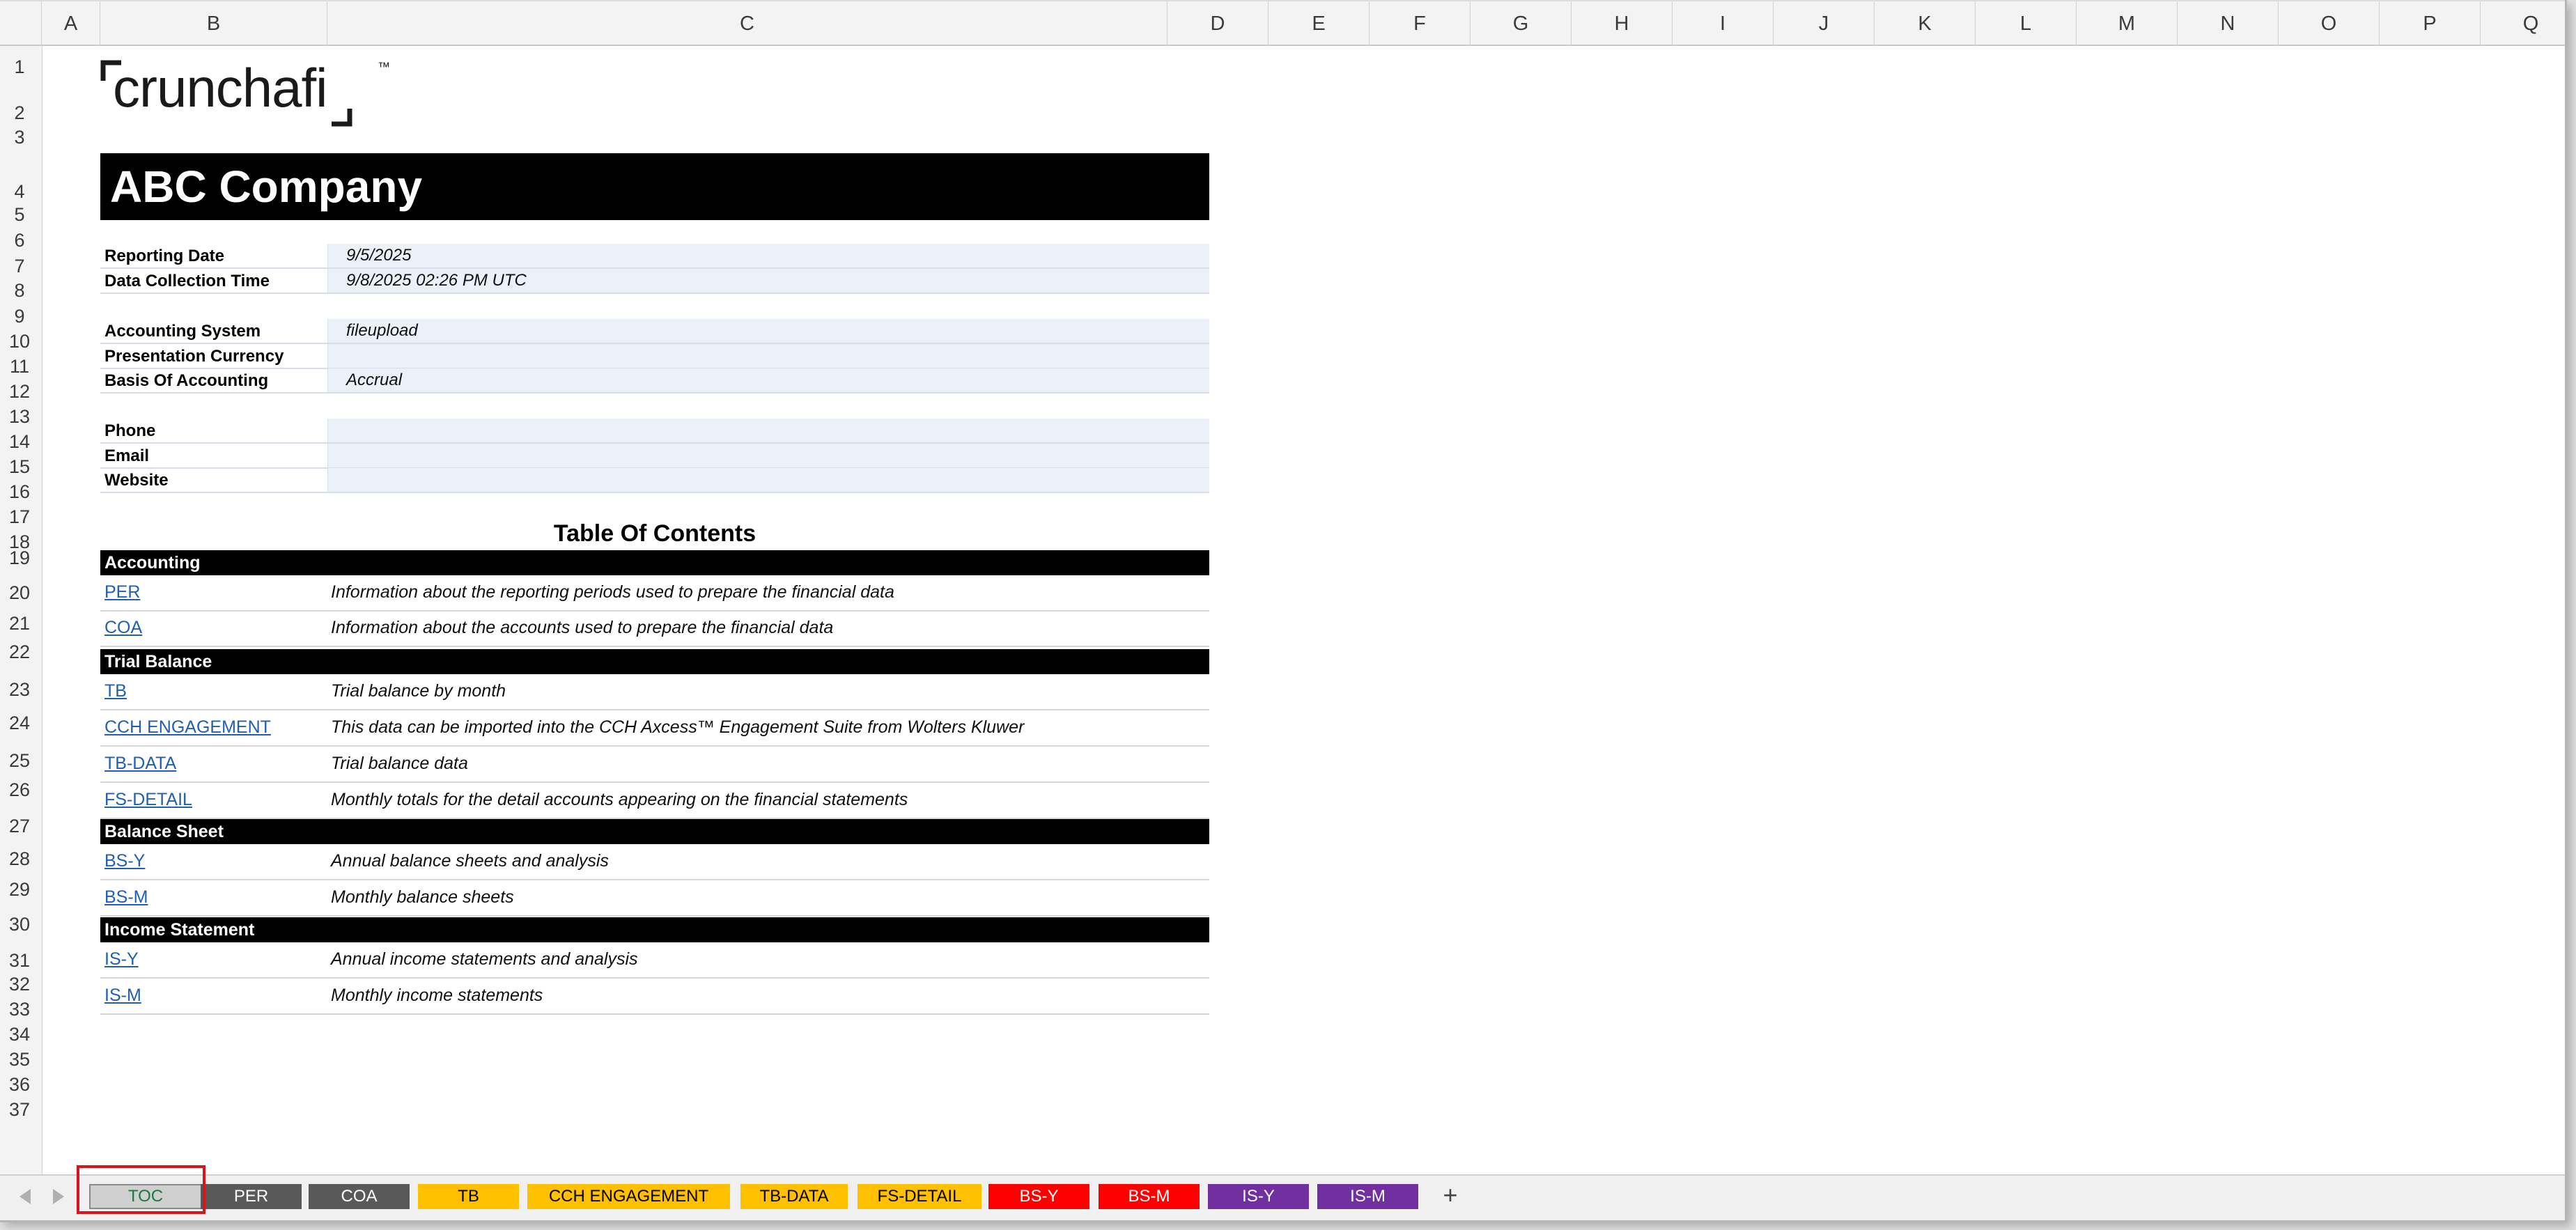  What do you see at coordinates (21, 23) in the screenshot?
I see `corner-cell` at bounding box center [21, 23].